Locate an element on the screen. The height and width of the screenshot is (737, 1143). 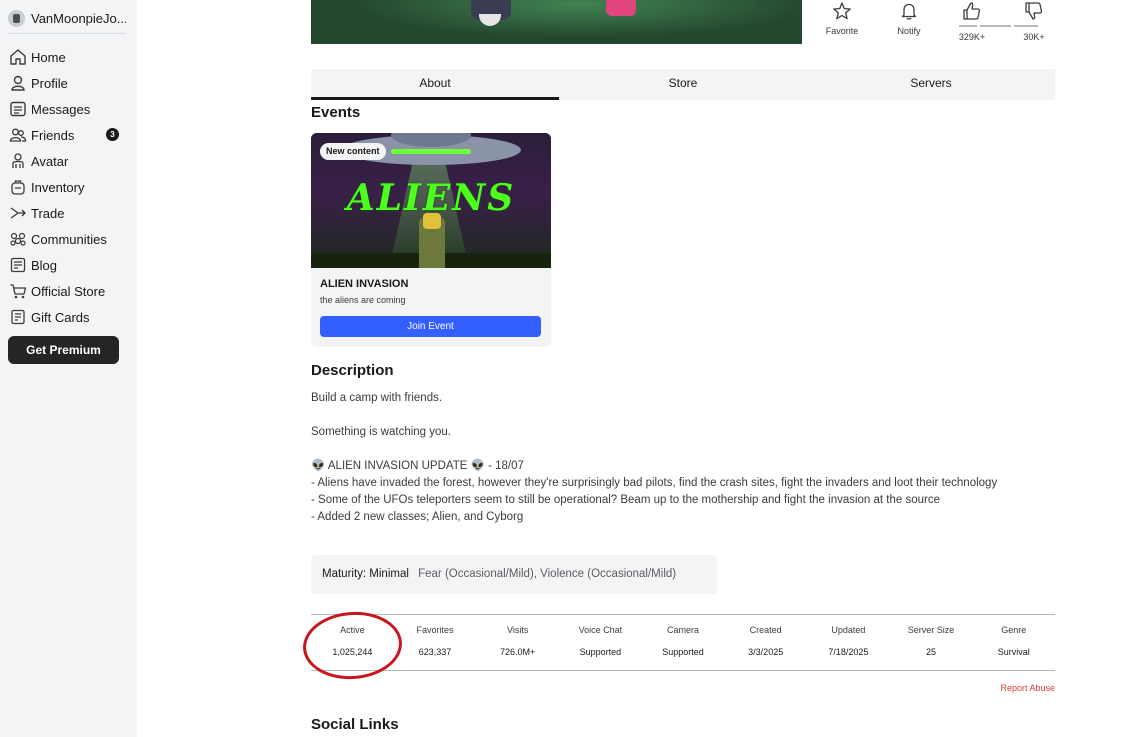
bell-icon is located at coordinates (909, 11).